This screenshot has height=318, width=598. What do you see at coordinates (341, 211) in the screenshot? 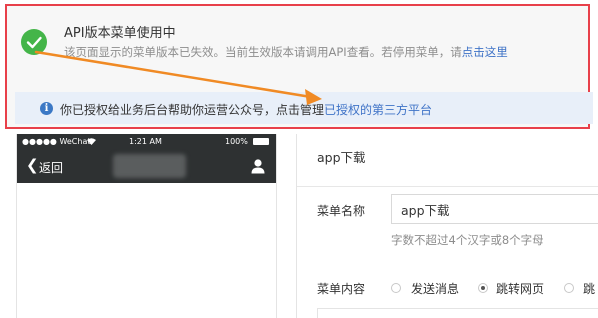
I see `menu-name-label: 菜单名称` at bounding box center [341, 211].